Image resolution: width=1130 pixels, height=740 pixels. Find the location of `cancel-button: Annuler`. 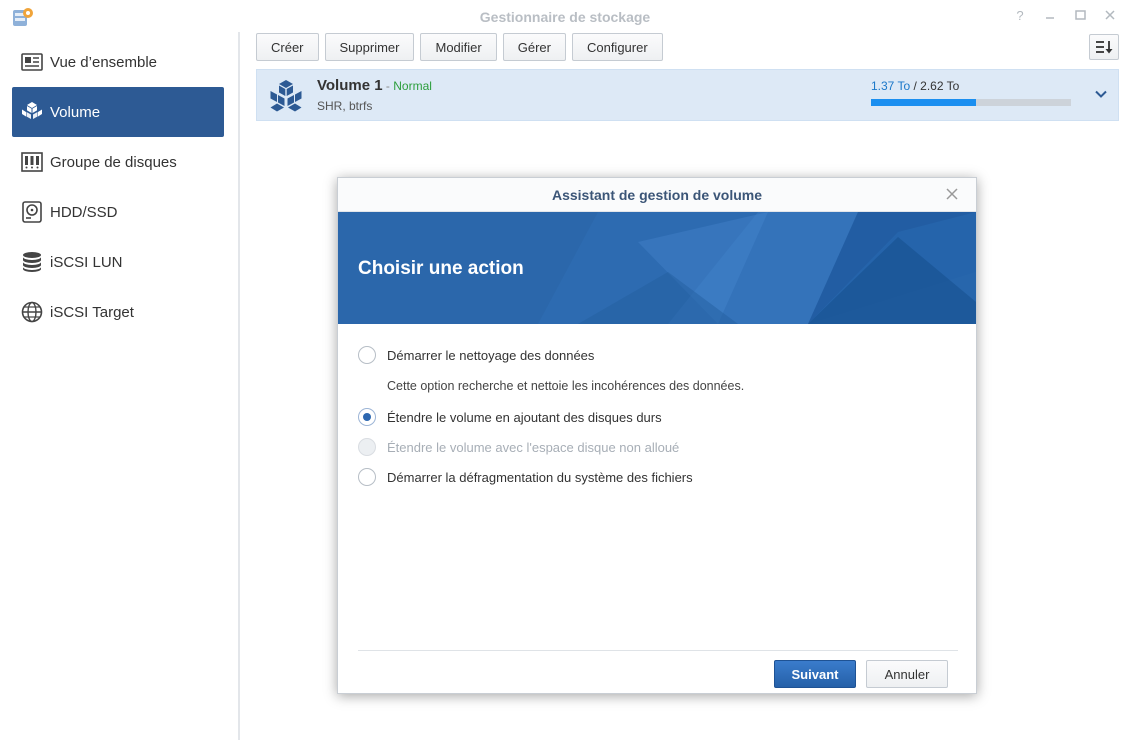

cancel-button: Annuler is located at coordinates (907, 674).